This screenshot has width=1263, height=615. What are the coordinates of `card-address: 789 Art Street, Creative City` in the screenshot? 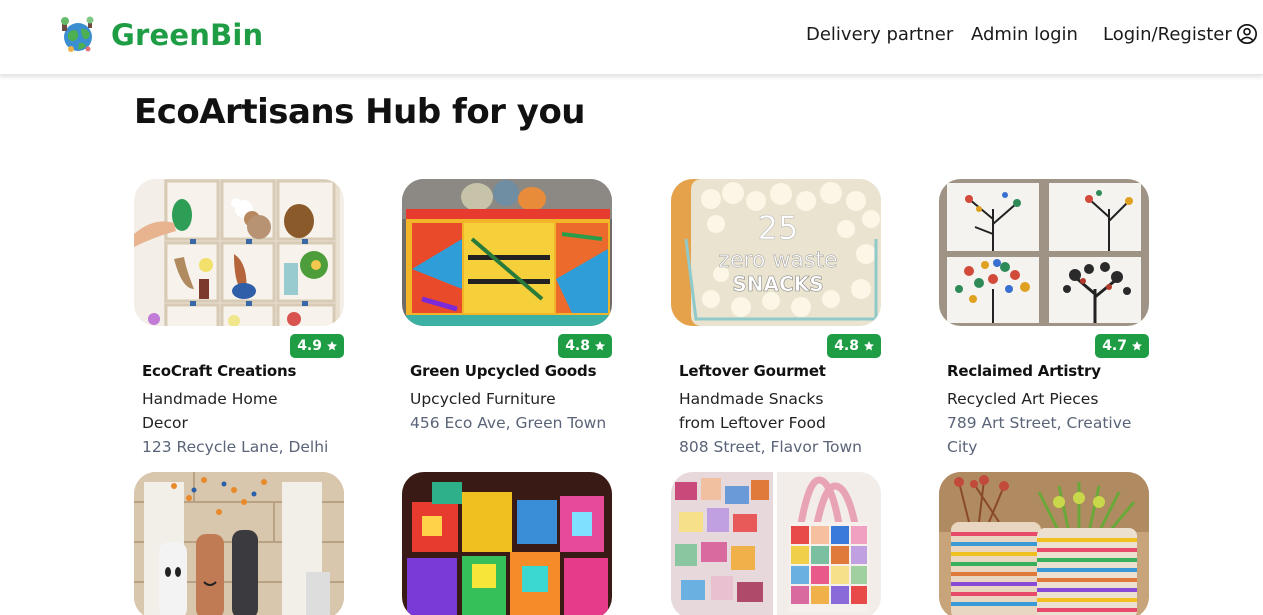 It's located at (1039, 435).